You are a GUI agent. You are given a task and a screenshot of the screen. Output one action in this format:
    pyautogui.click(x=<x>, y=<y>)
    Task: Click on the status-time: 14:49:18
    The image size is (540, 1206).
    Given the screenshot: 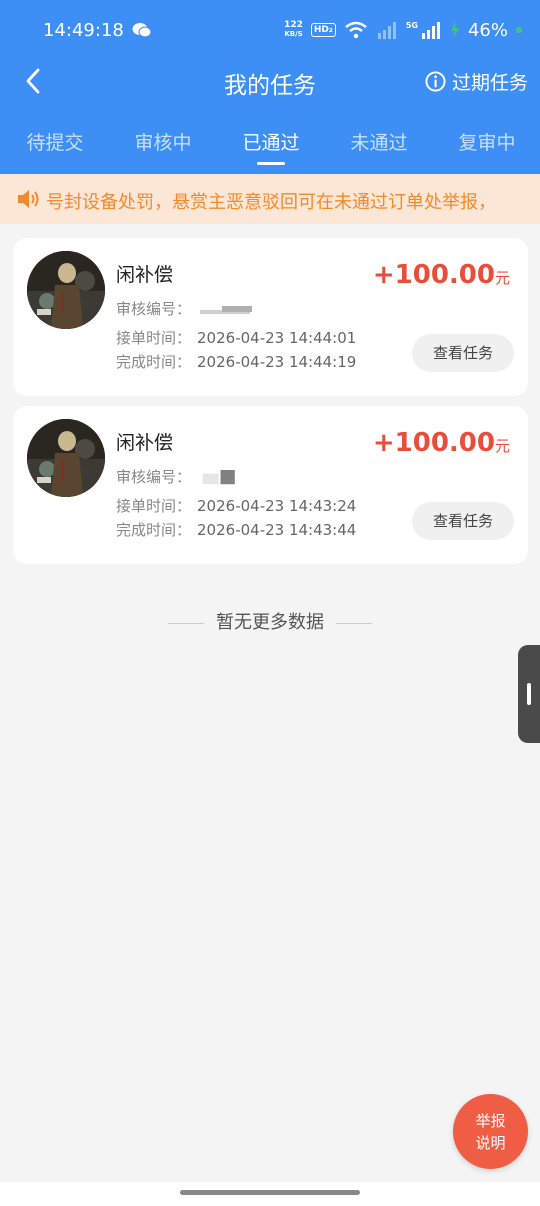 What is the action you would take?
    pyautogui.click(x=83, y=30)
    